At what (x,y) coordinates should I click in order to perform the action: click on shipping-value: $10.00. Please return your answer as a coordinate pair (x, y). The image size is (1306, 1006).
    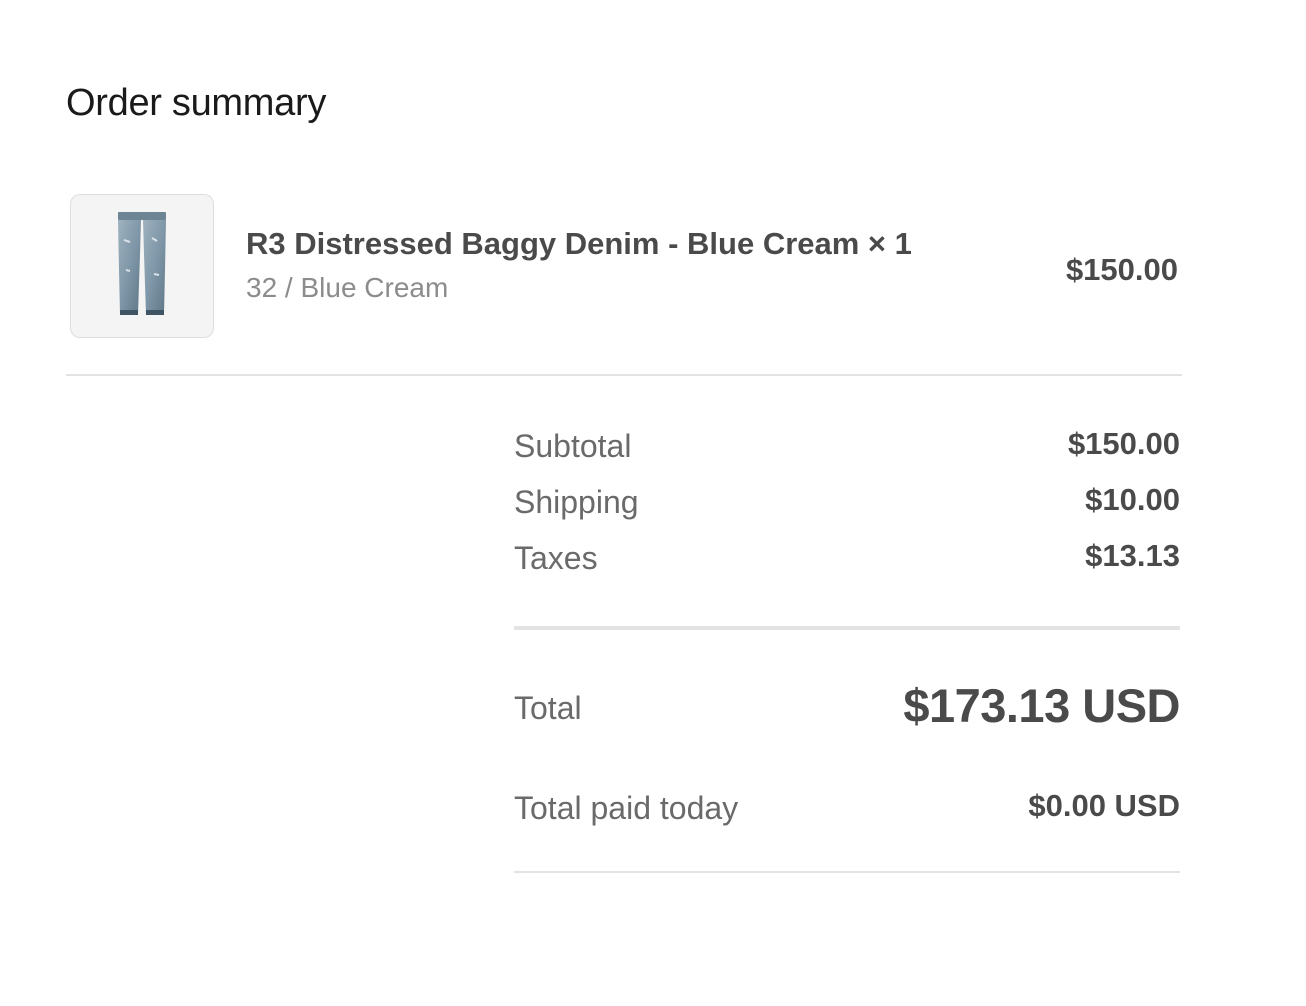
    Looking at the image, I should click on (1132, 499).